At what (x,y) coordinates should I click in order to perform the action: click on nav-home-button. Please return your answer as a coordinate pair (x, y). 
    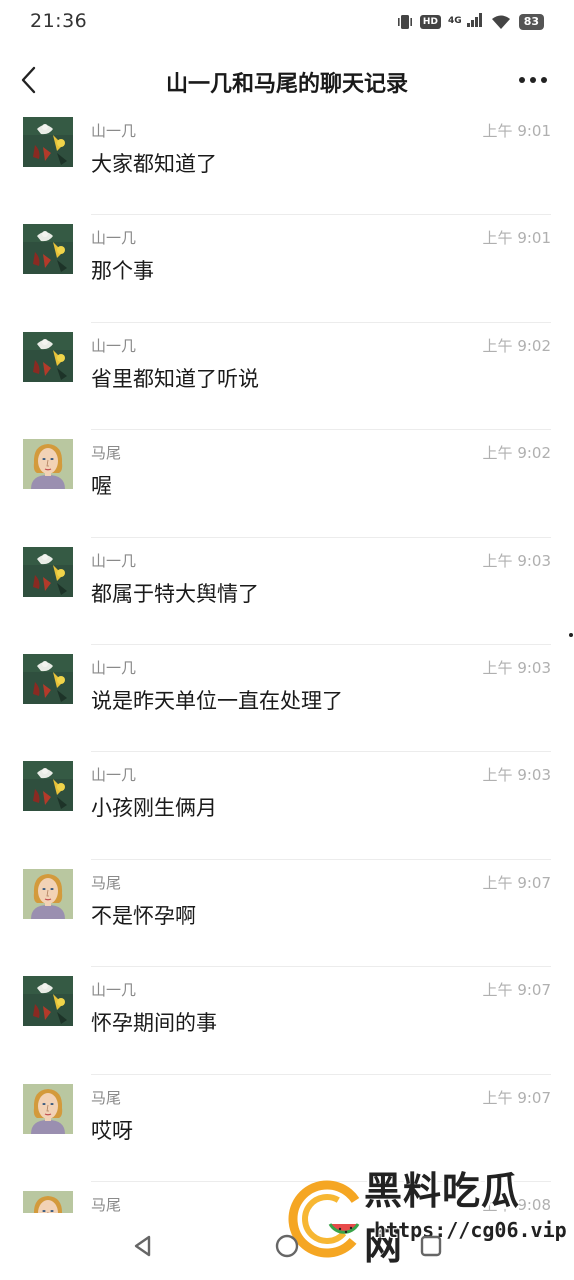
    Looking at the image, I should click on (287, 1248).